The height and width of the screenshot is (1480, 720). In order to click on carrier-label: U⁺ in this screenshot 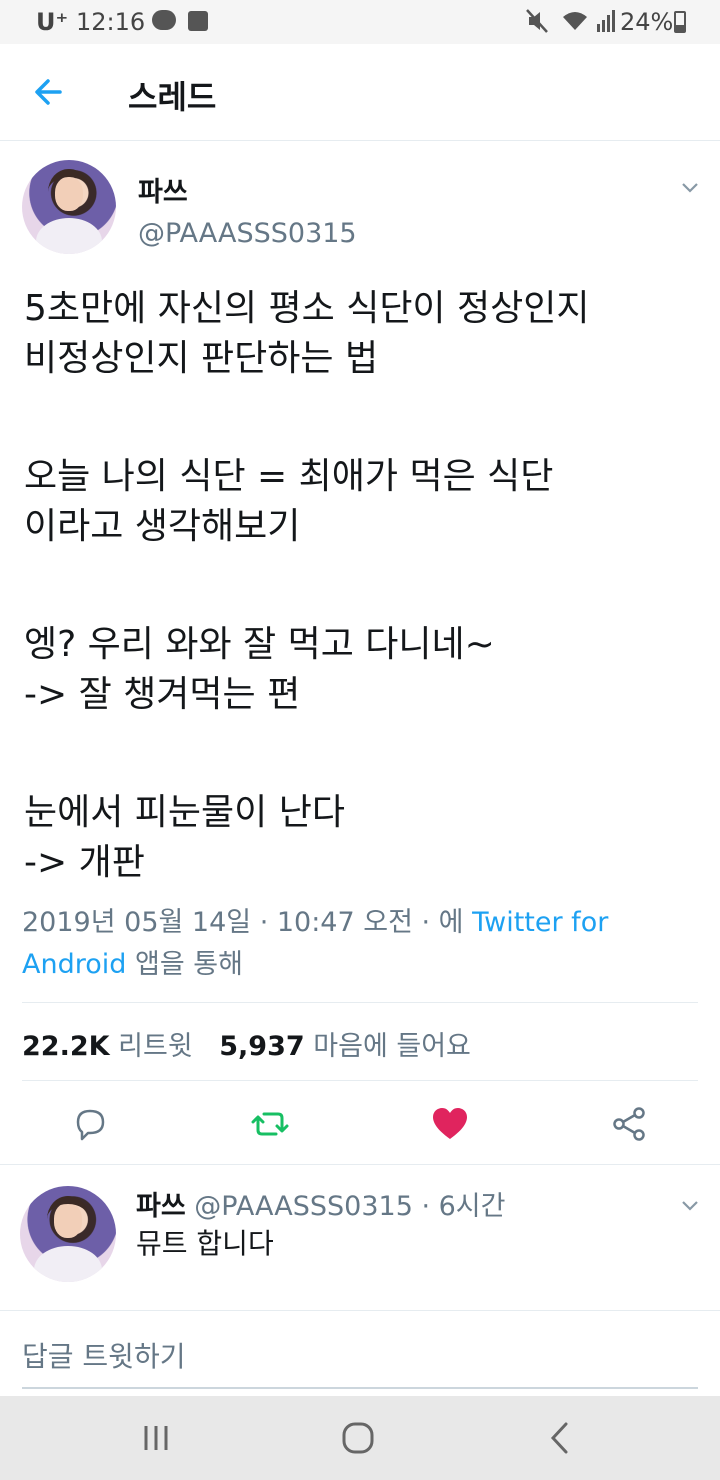, I will do `click(52, 22)`.